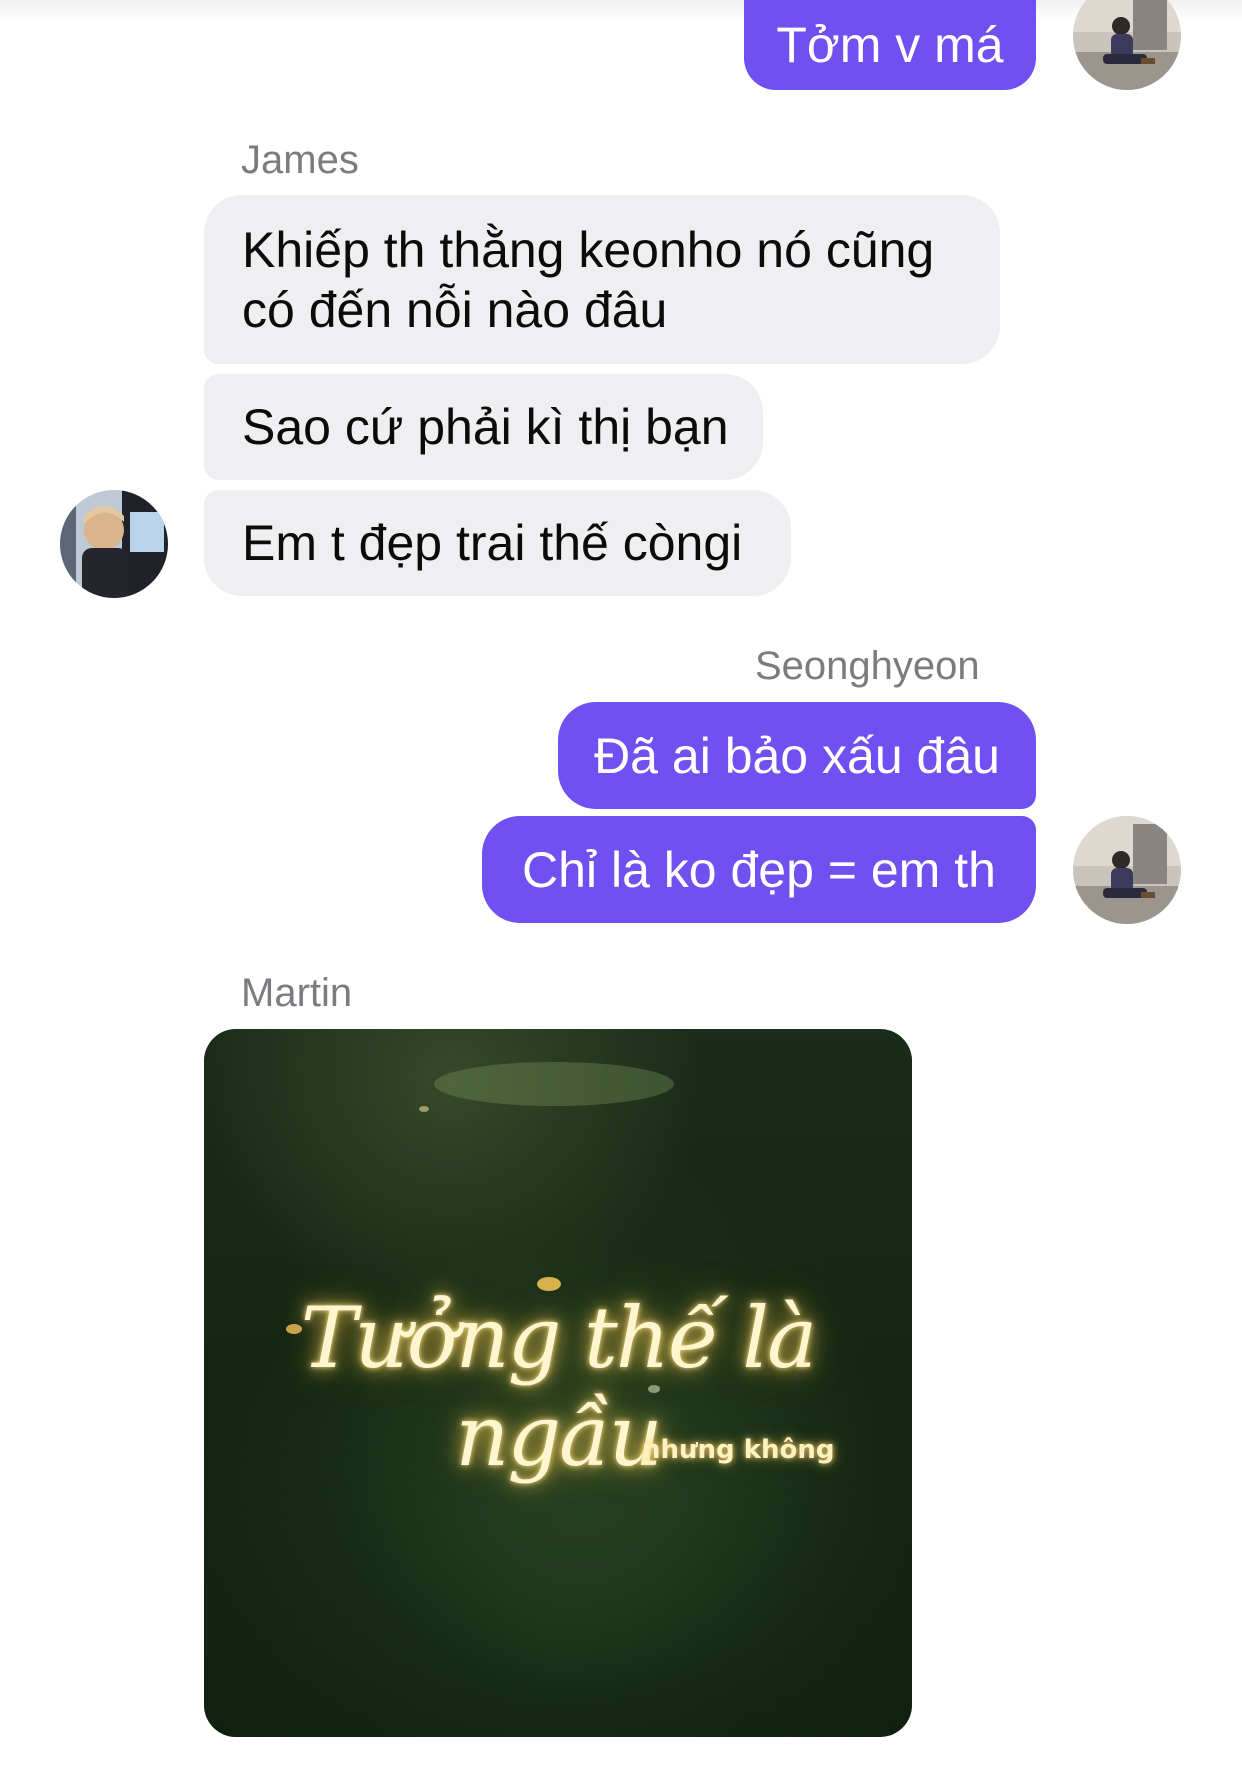 This screenshot has width=1242, height=1769. I want to click on message-bubble-outgoing: Đã ai bảo xấu đâu, so click(797, 755).